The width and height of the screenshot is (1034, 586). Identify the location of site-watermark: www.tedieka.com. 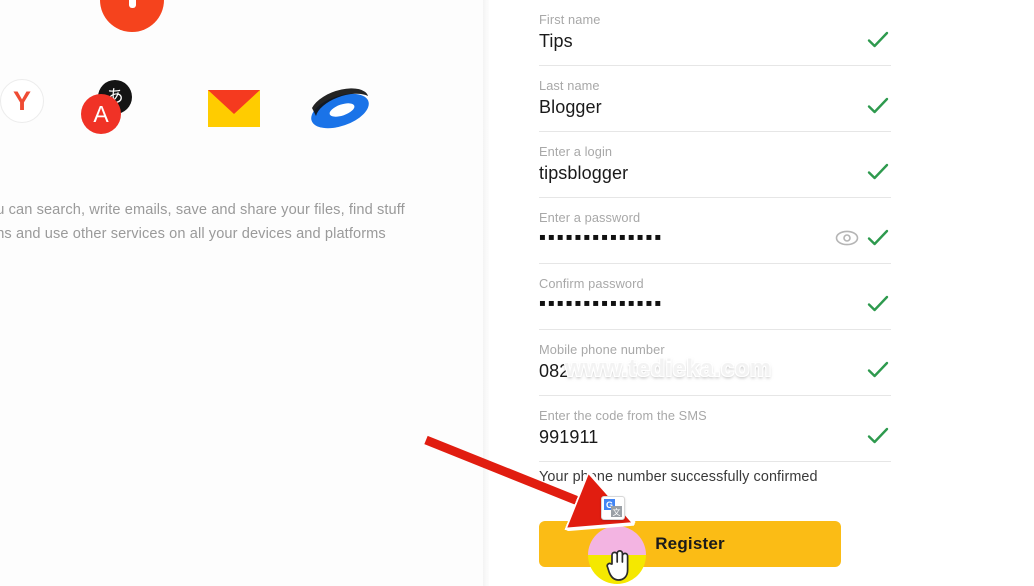
(668, 368).